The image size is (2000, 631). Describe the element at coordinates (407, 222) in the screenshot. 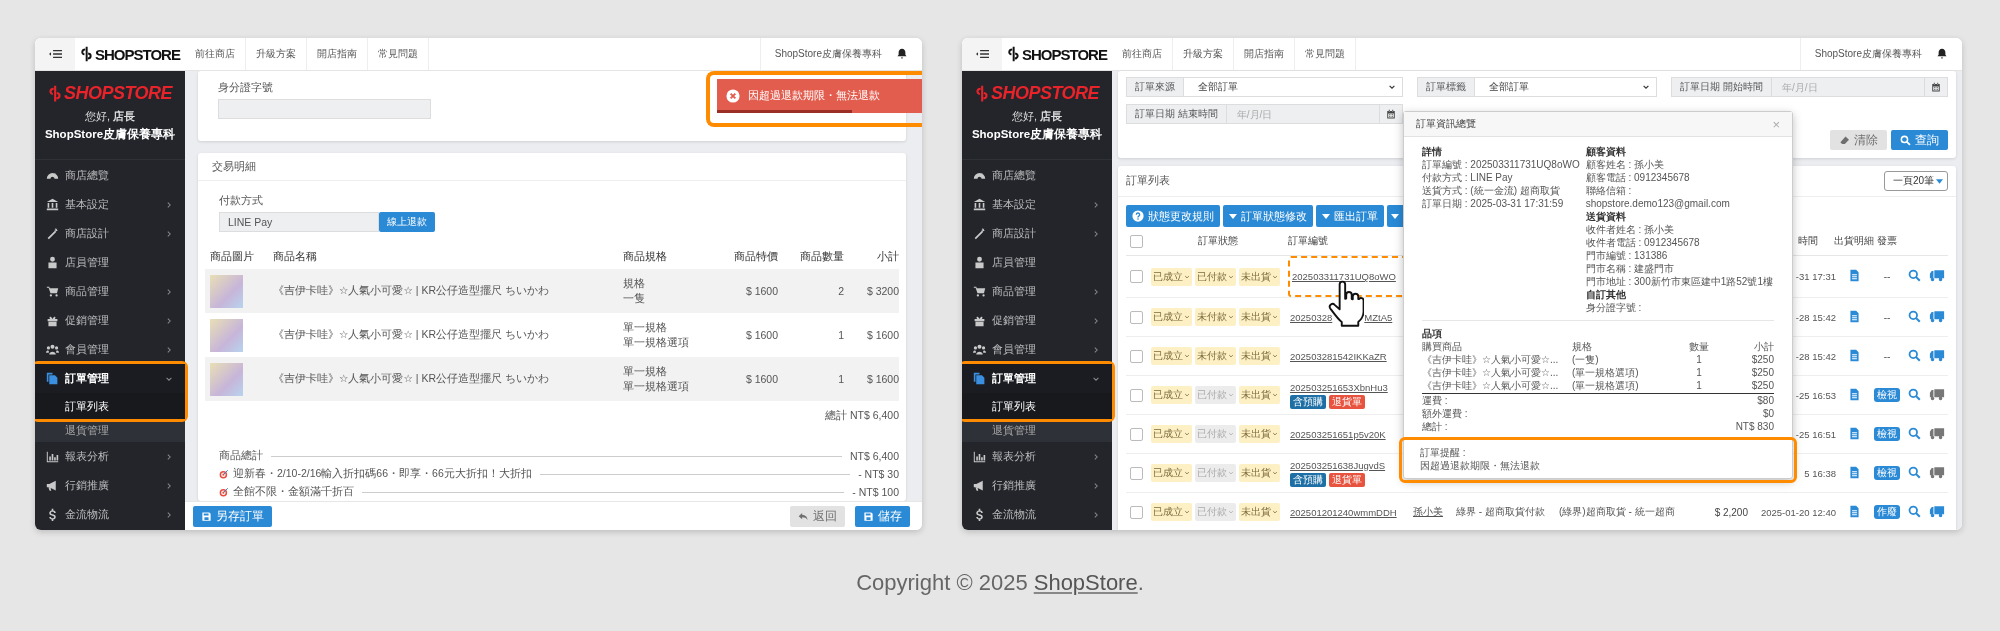

I see `refund-button: 線上退款` at that location.